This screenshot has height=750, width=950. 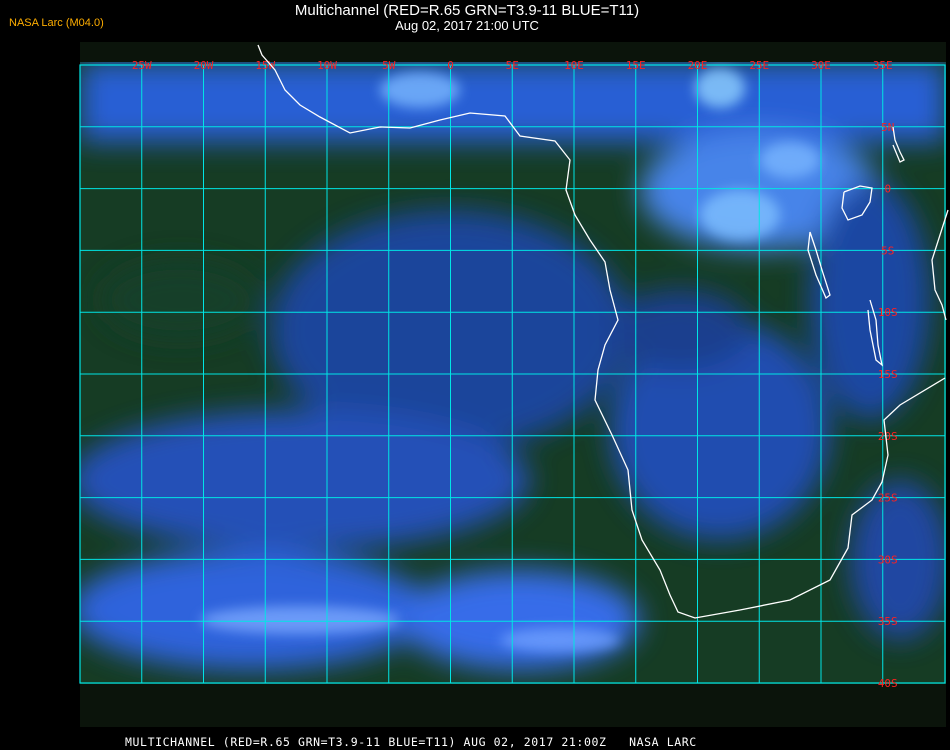 What do you see at coordinates (759, 65) in the screenshot?
I see `longitude-label: 25E` at bounding box center [759, 65].